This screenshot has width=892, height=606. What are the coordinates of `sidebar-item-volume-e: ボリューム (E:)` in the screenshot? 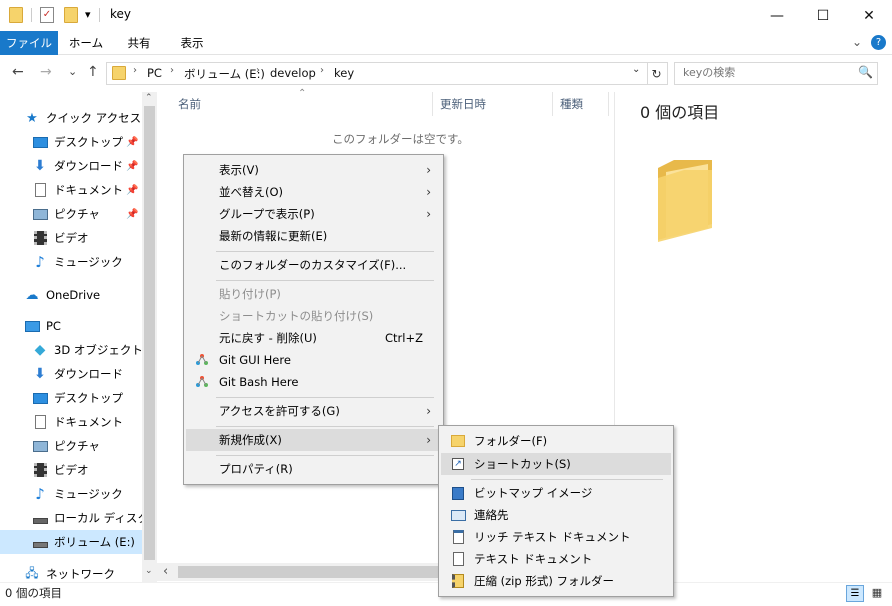 It's located at (71, 542).